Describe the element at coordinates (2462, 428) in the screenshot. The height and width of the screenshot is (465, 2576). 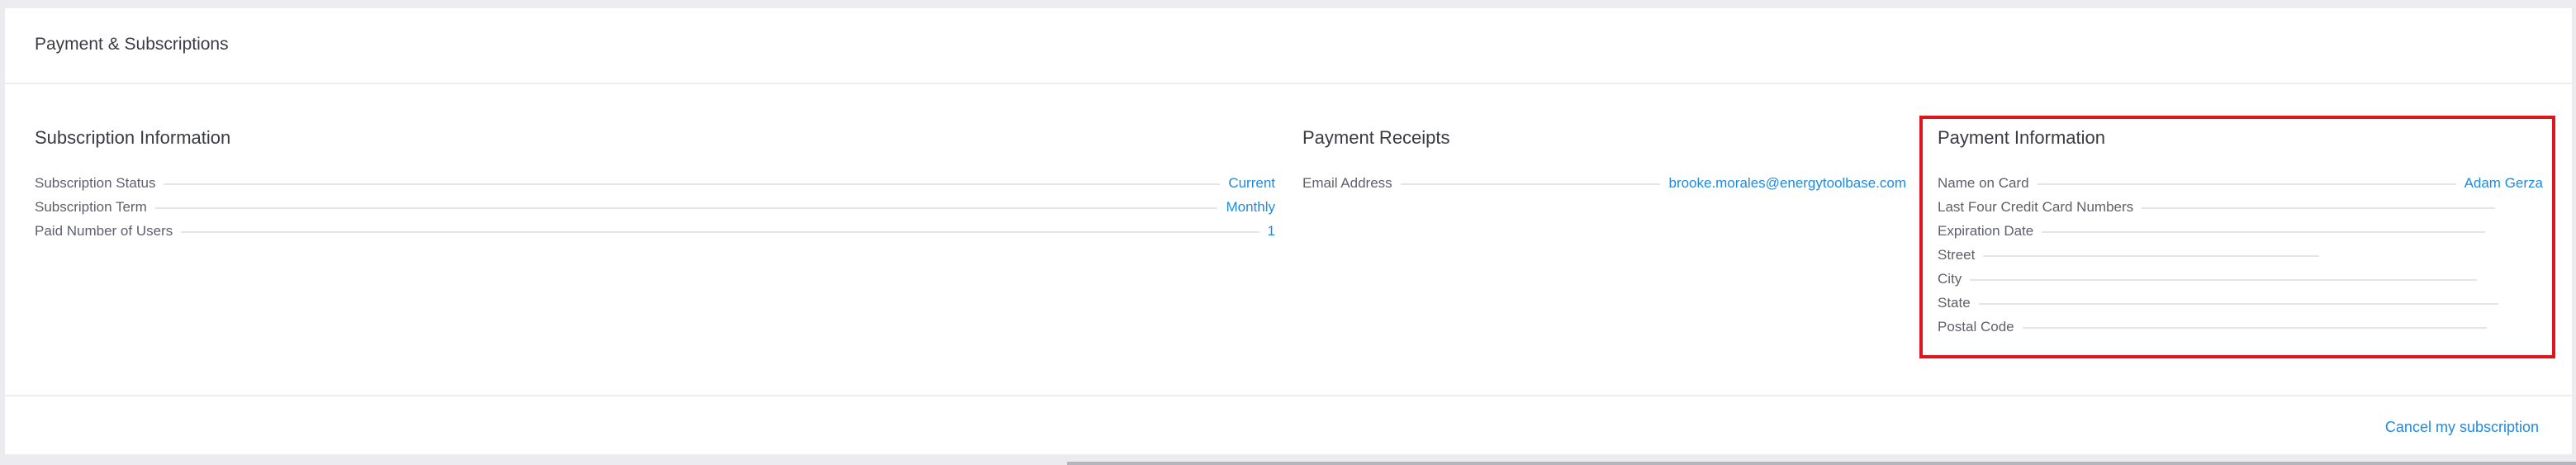
I see `cancel-subscription-link: Cancel my subscription` at that location.